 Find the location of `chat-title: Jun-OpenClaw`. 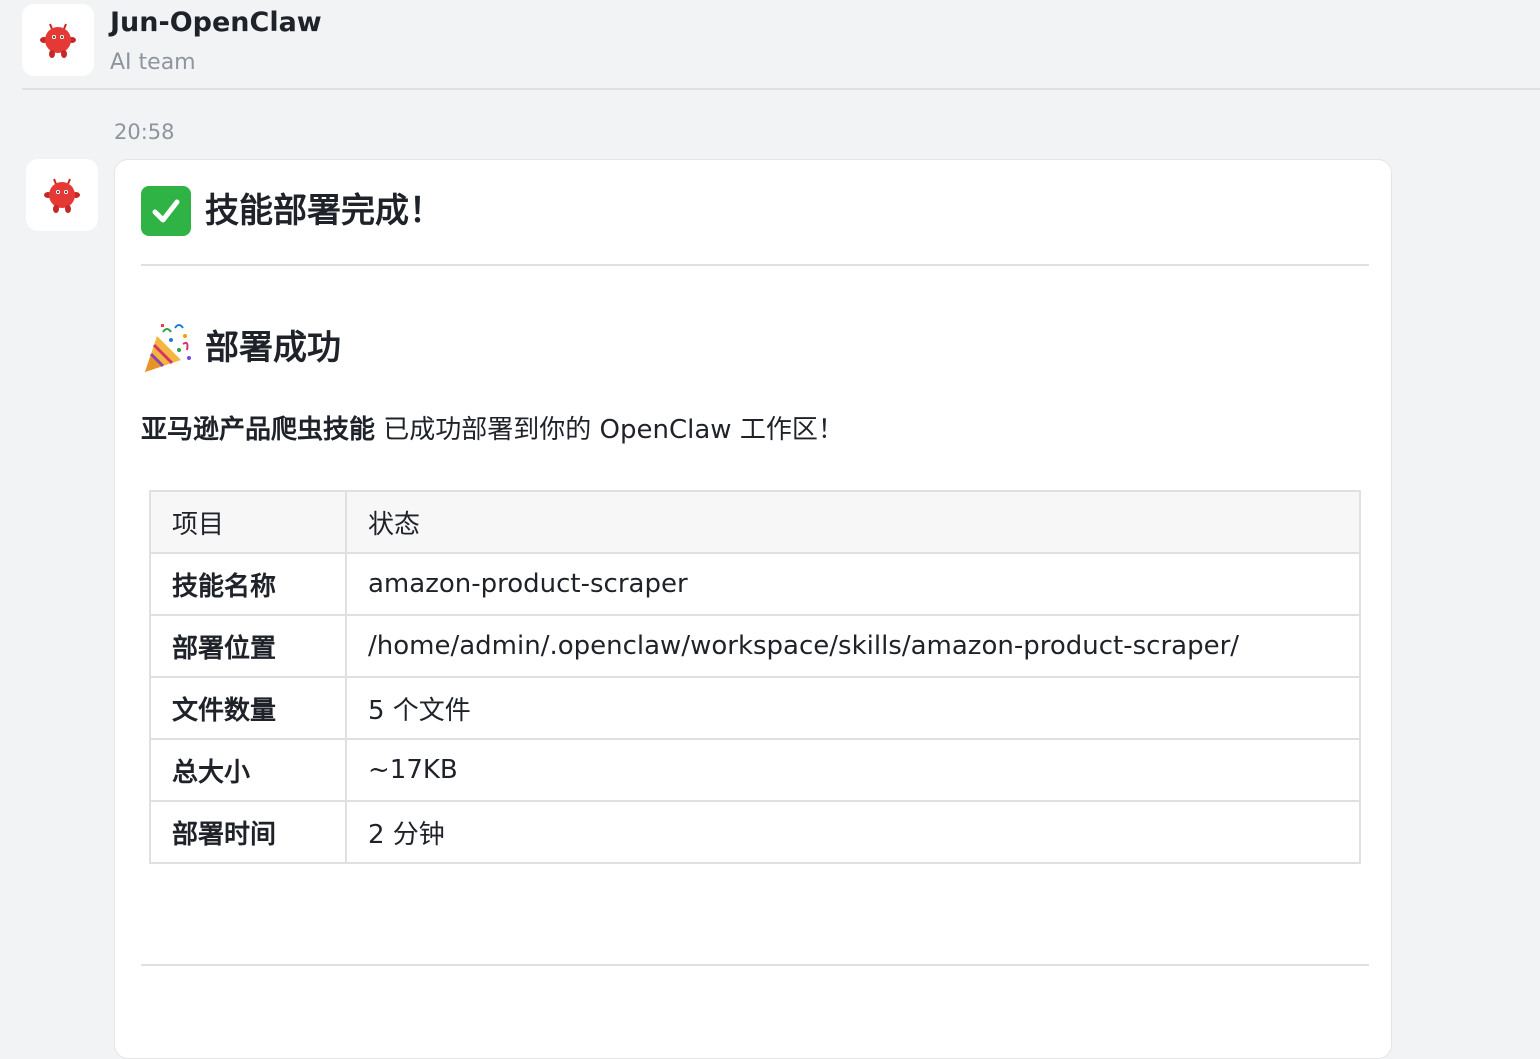

chat-title: Jun-OpenClaw is located at coordinates (216, 22).